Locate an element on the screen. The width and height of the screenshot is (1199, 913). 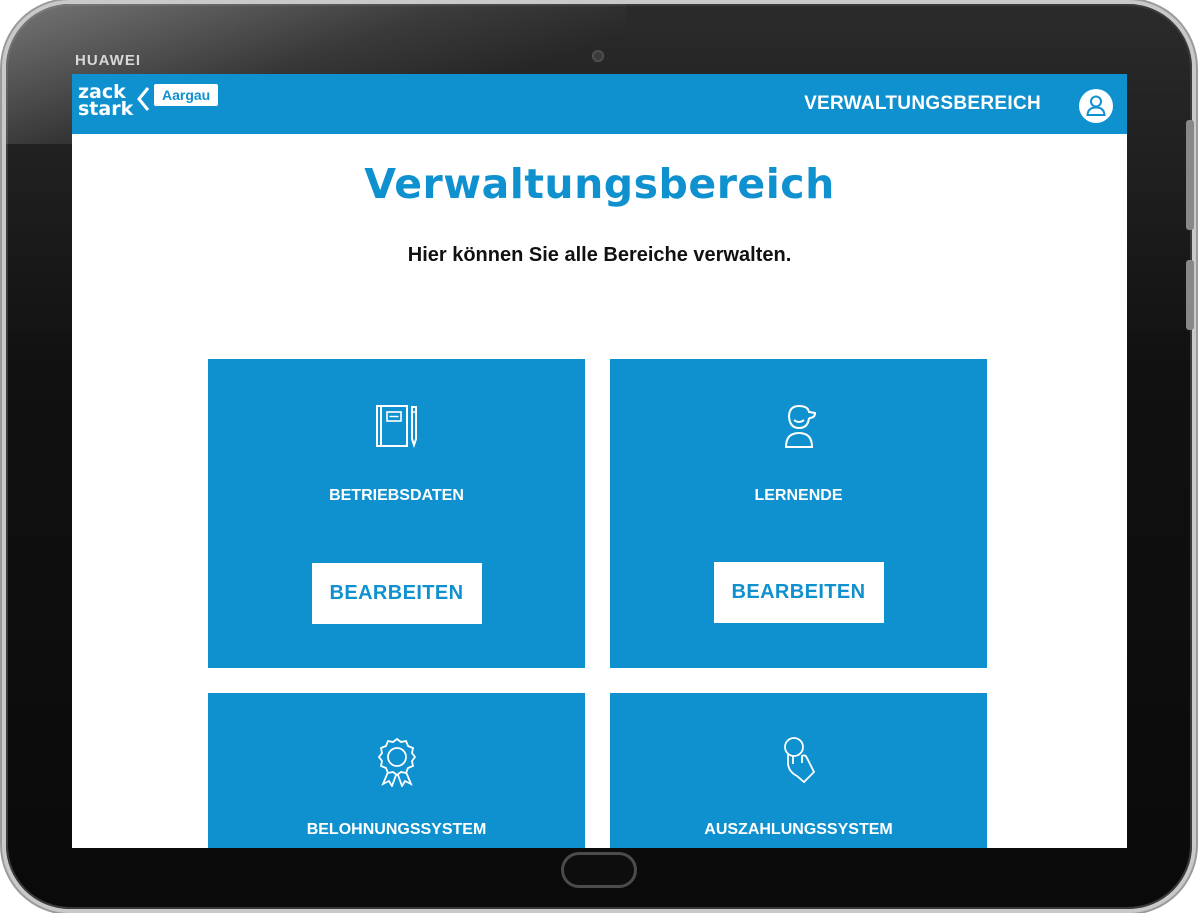
app-logo: zack stark Aargau is located at coordinates (153, 104).